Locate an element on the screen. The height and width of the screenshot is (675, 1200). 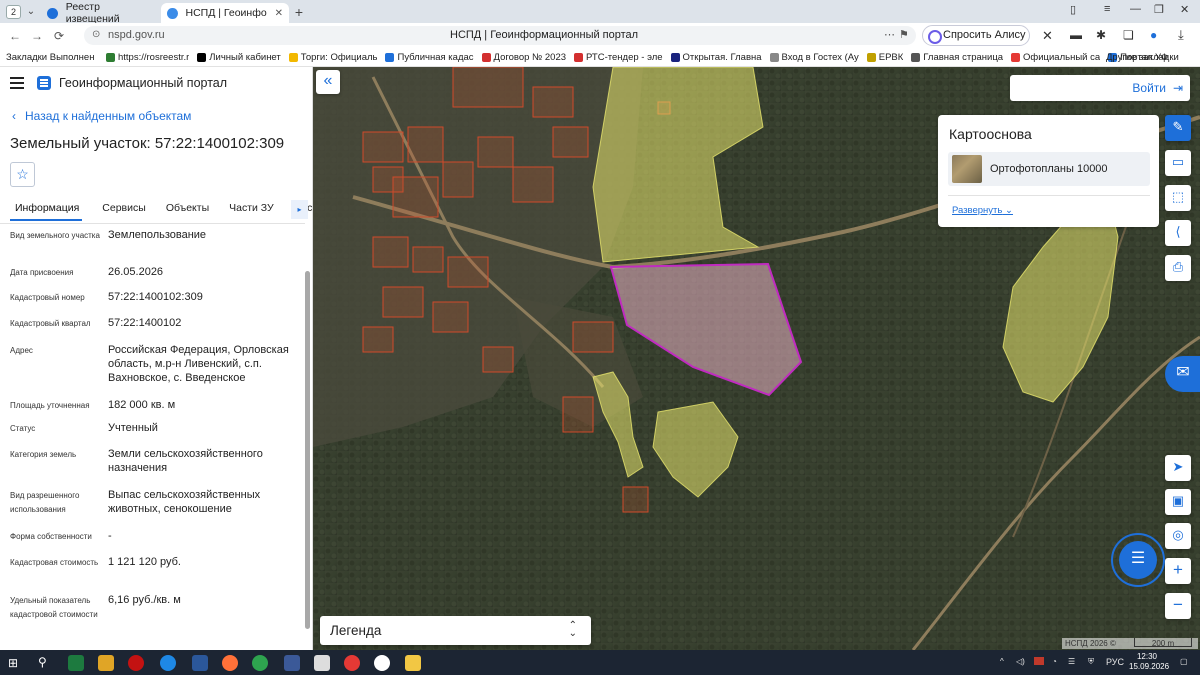
profile-extension-icon: ● is located at coordinates (1153, 35).